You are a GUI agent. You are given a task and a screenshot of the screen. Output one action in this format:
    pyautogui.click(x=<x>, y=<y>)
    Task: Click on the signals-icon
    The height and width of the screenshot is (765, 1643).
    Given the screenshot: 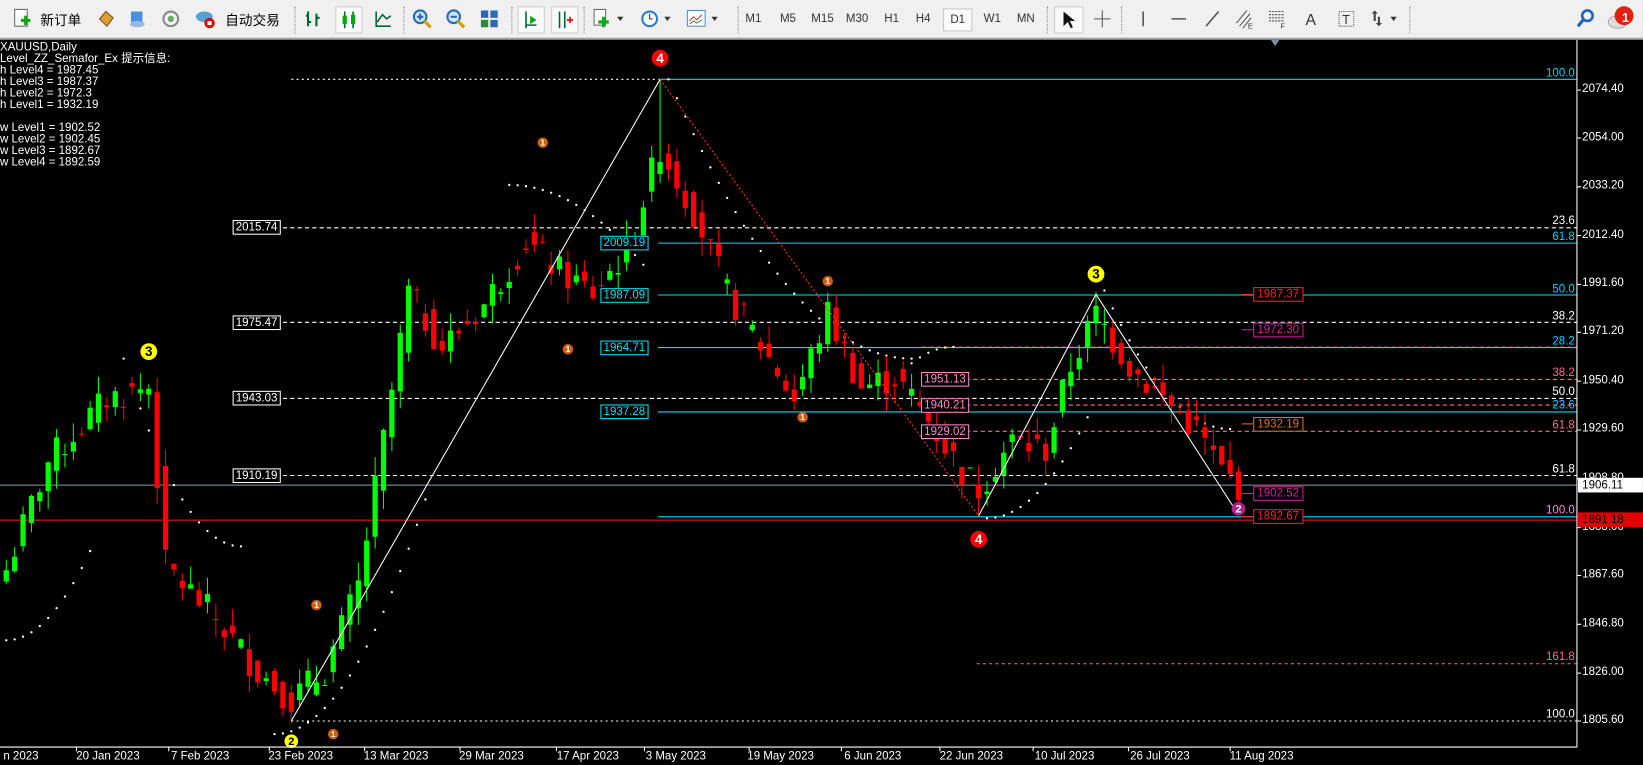 What is the action you would take?
    pyautogui.click(x=170, y=18)
    